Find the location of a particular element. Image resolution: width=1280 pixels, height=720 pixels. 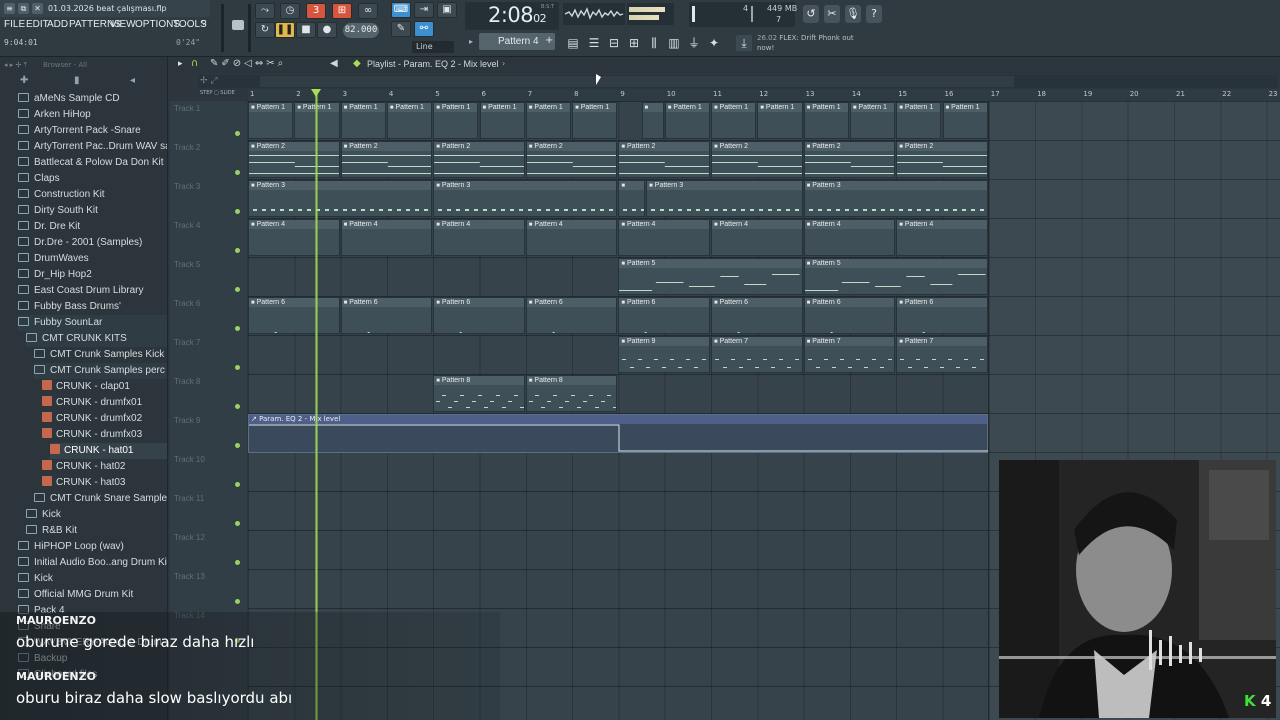

pattern-clip is located at coordinates (632, 198).